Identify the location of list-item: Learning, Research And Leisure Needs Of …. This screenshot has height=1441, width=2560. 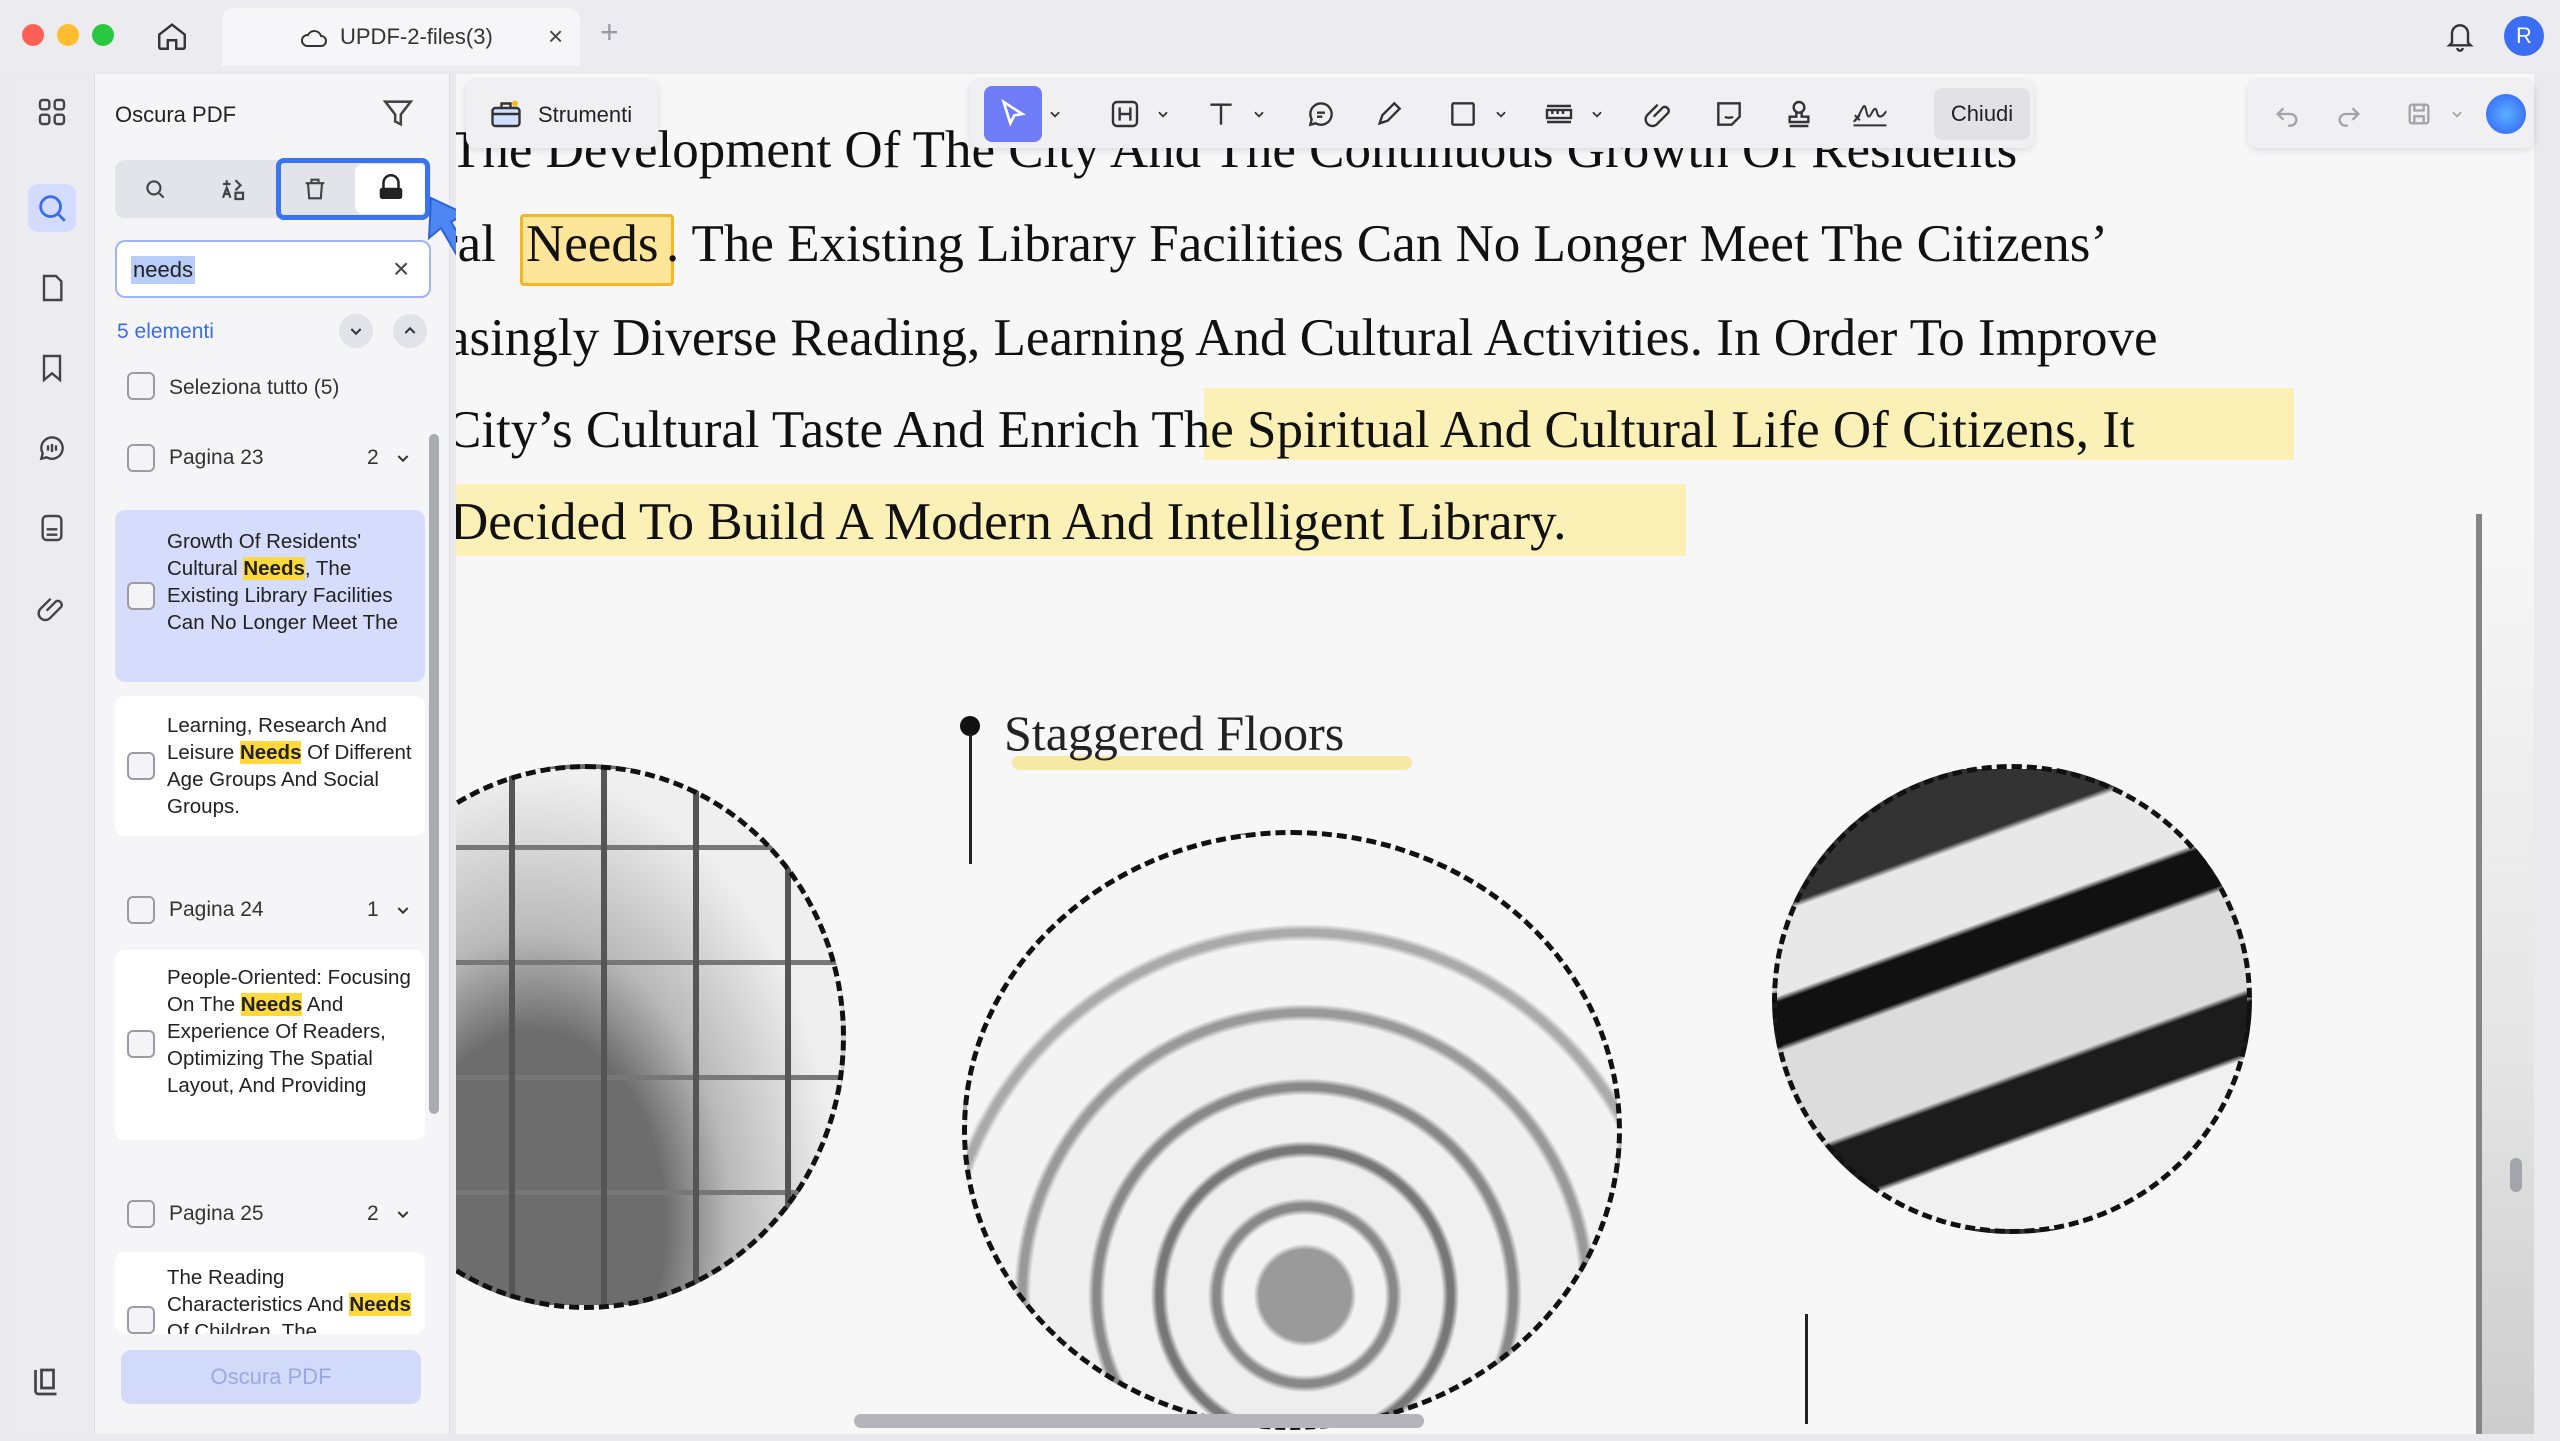
(270, 766).